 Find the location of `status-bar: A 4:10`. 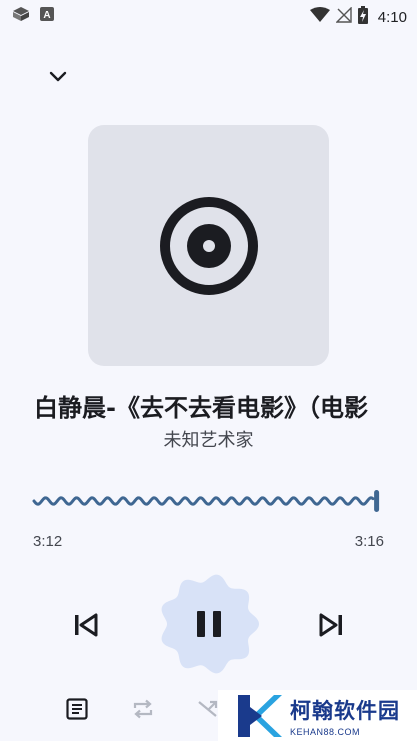

status-bar: A 4:10 is located at coordinates (208, 14).